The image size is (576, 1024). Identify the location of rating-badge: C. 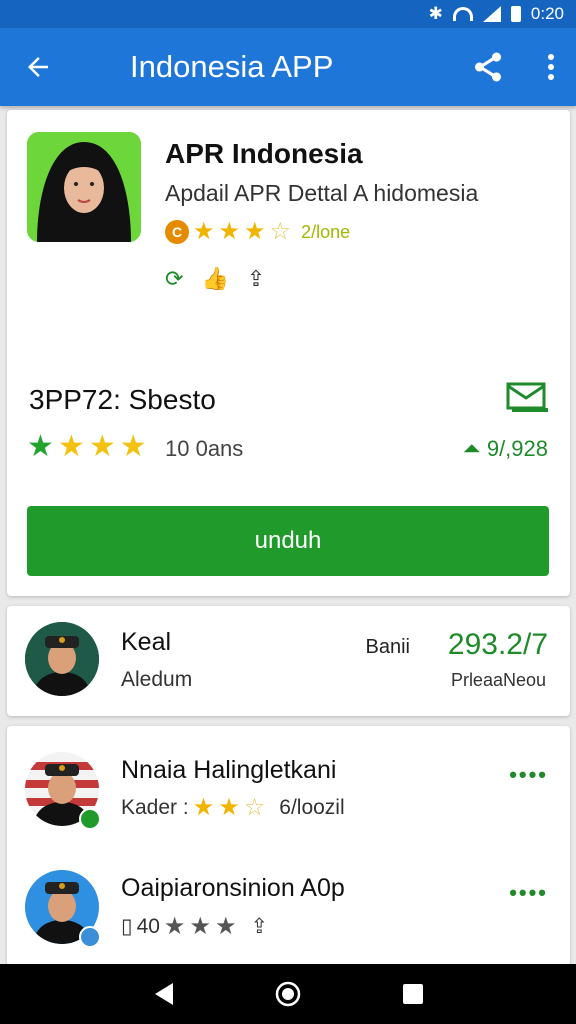
(177, 232).